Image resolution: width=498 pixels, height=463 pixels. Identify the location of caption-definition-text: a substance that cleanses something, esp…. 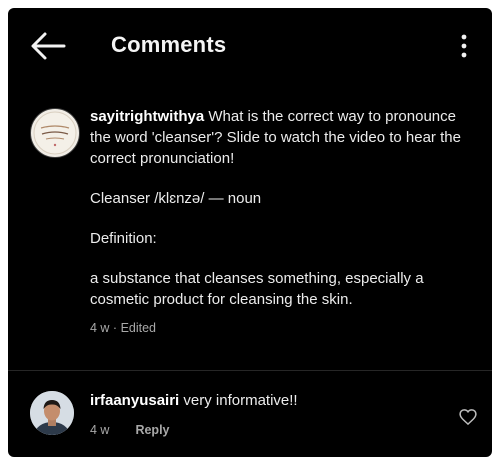
(257, 289).